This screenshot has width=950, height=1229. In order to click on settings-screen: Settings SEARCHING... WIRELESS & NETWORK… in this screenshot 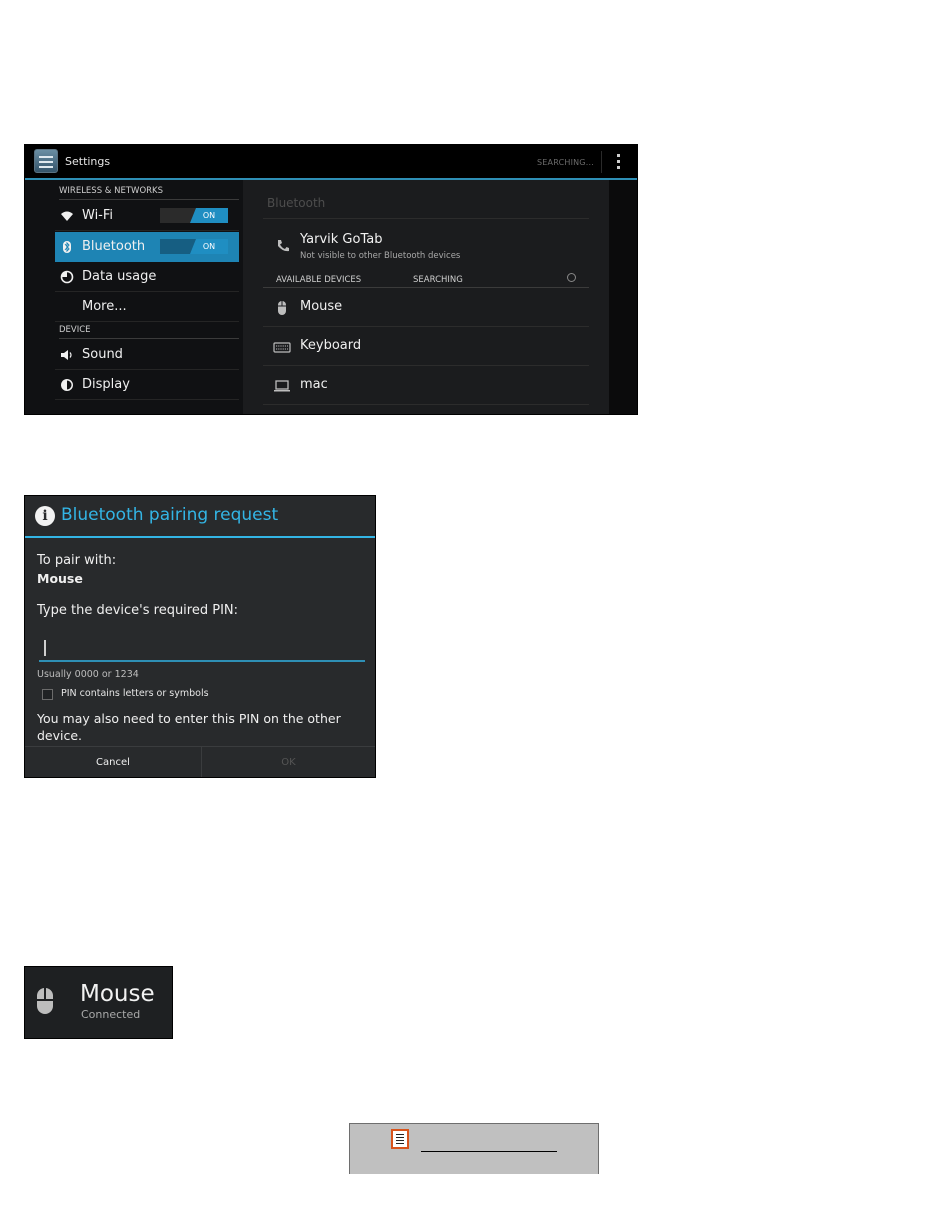, I will do `click(331, 279)`.